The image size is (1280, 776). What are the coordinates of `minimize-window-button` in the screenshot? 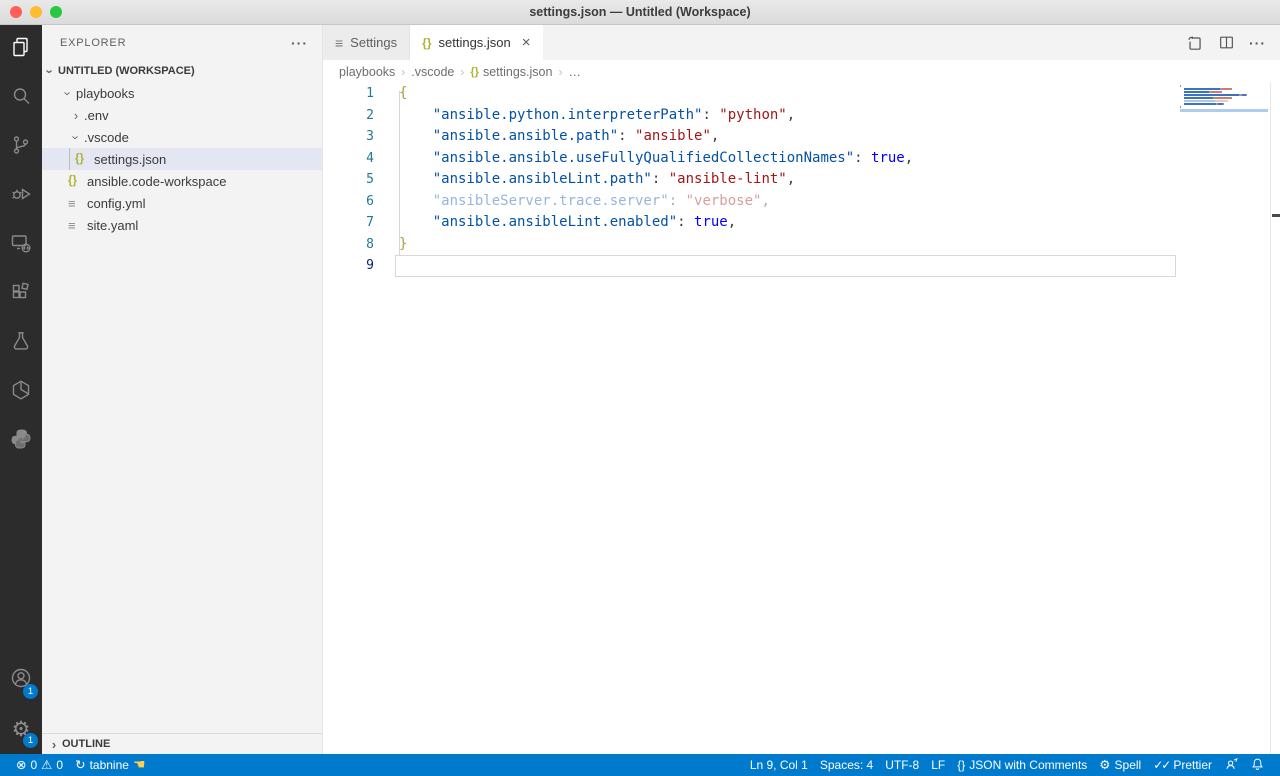 It's located at (36, 12).